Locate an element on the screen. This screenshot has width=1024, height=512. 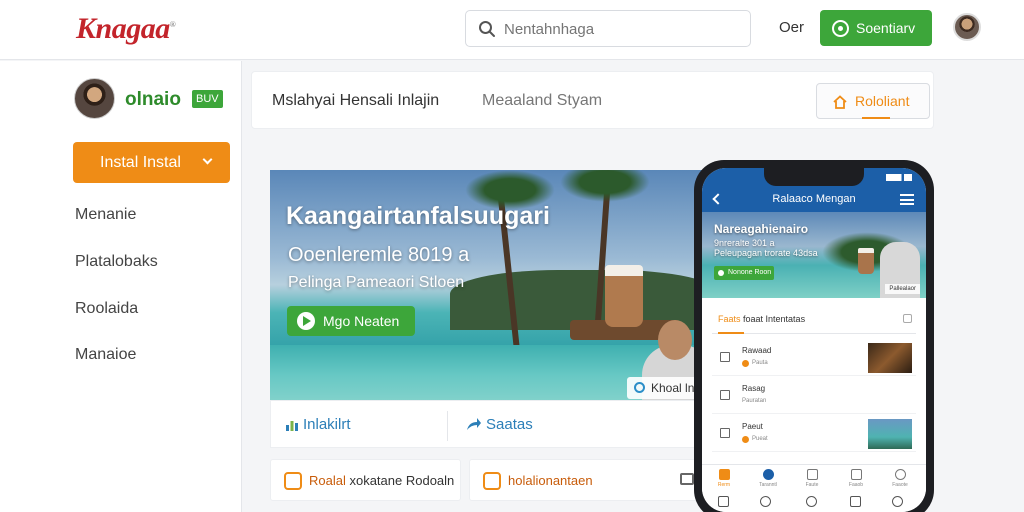
install-button: Instal Instal is located at coordinates (151, 162).